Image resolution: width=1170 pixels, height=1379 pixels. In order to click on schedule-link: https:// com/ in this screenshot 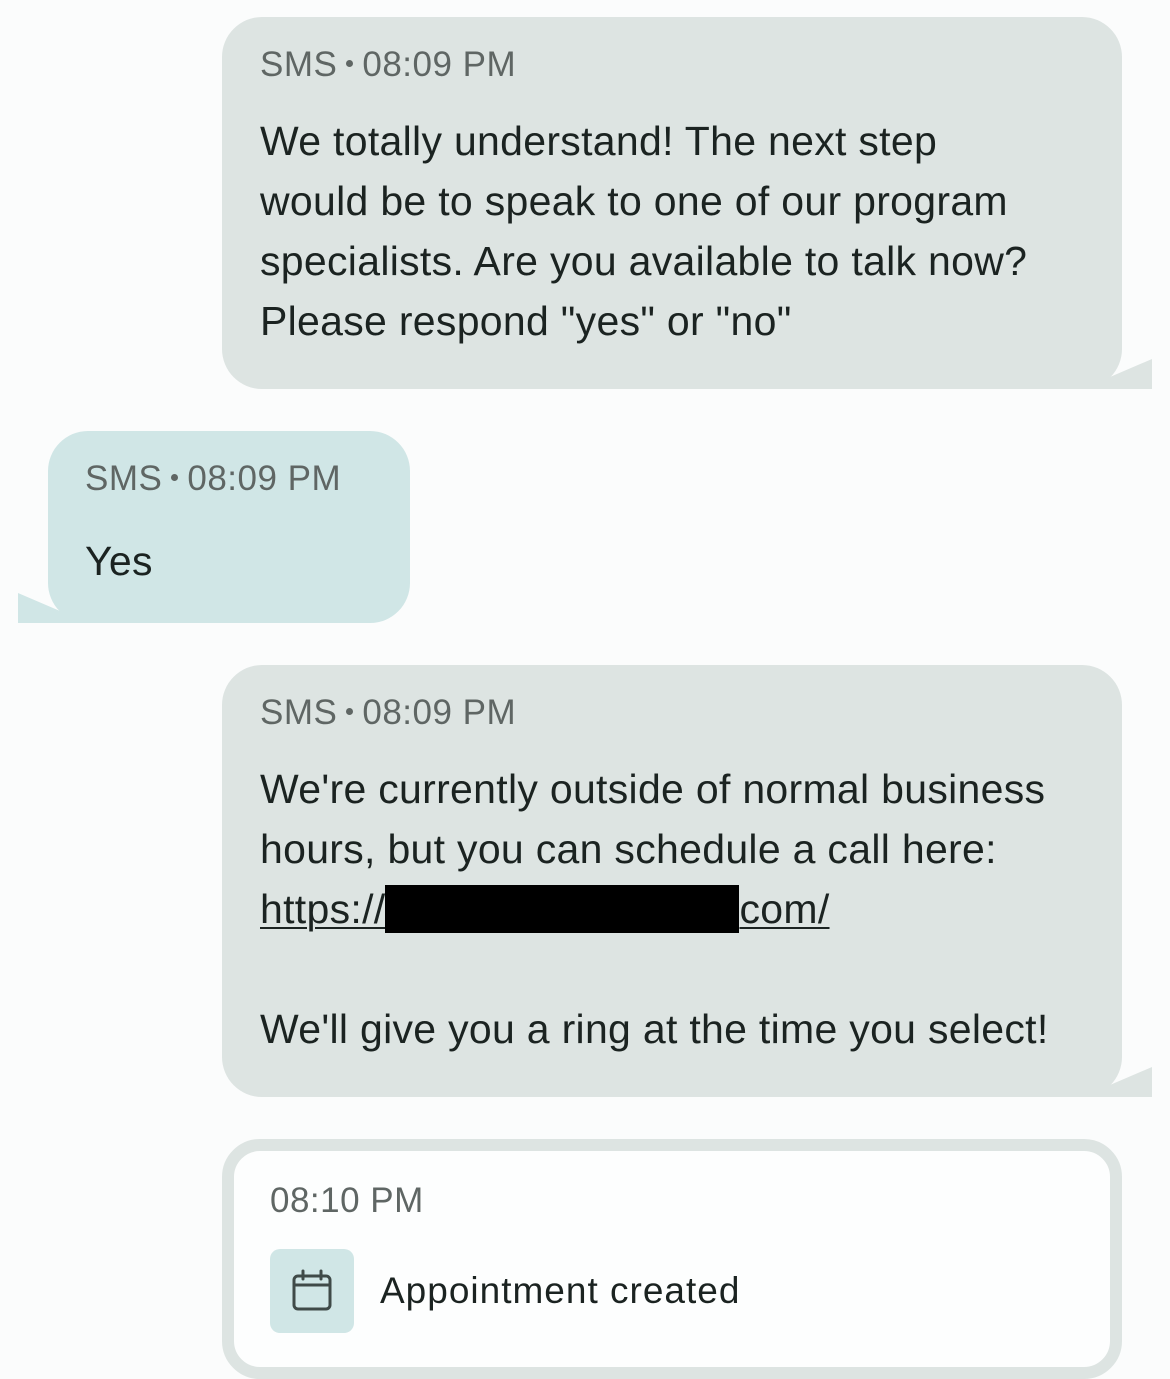, I will do `click(672, 909)`.